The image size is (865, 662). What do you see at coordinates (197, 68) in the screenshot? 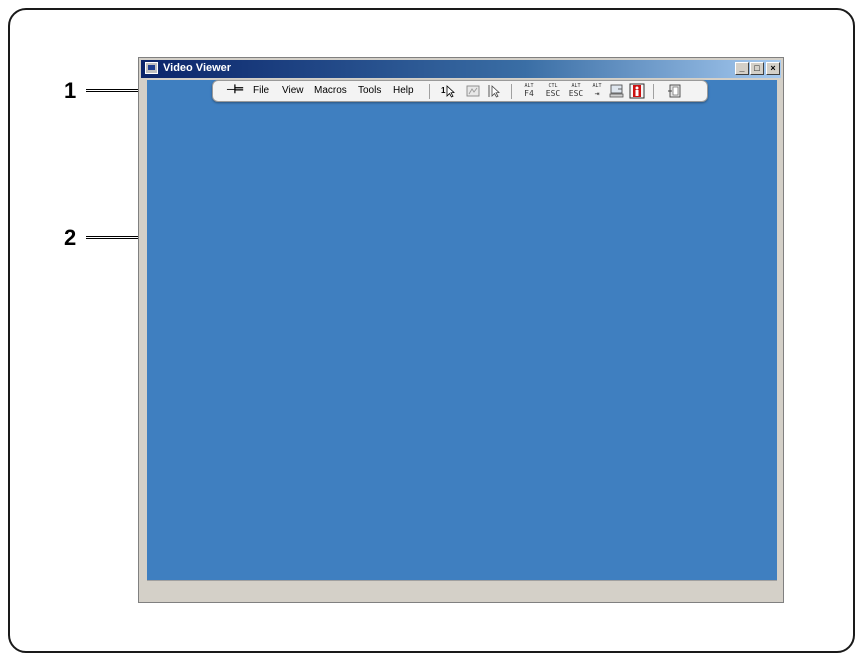
I see `window-title: Video Viewer` at bounding box center [197, 68].